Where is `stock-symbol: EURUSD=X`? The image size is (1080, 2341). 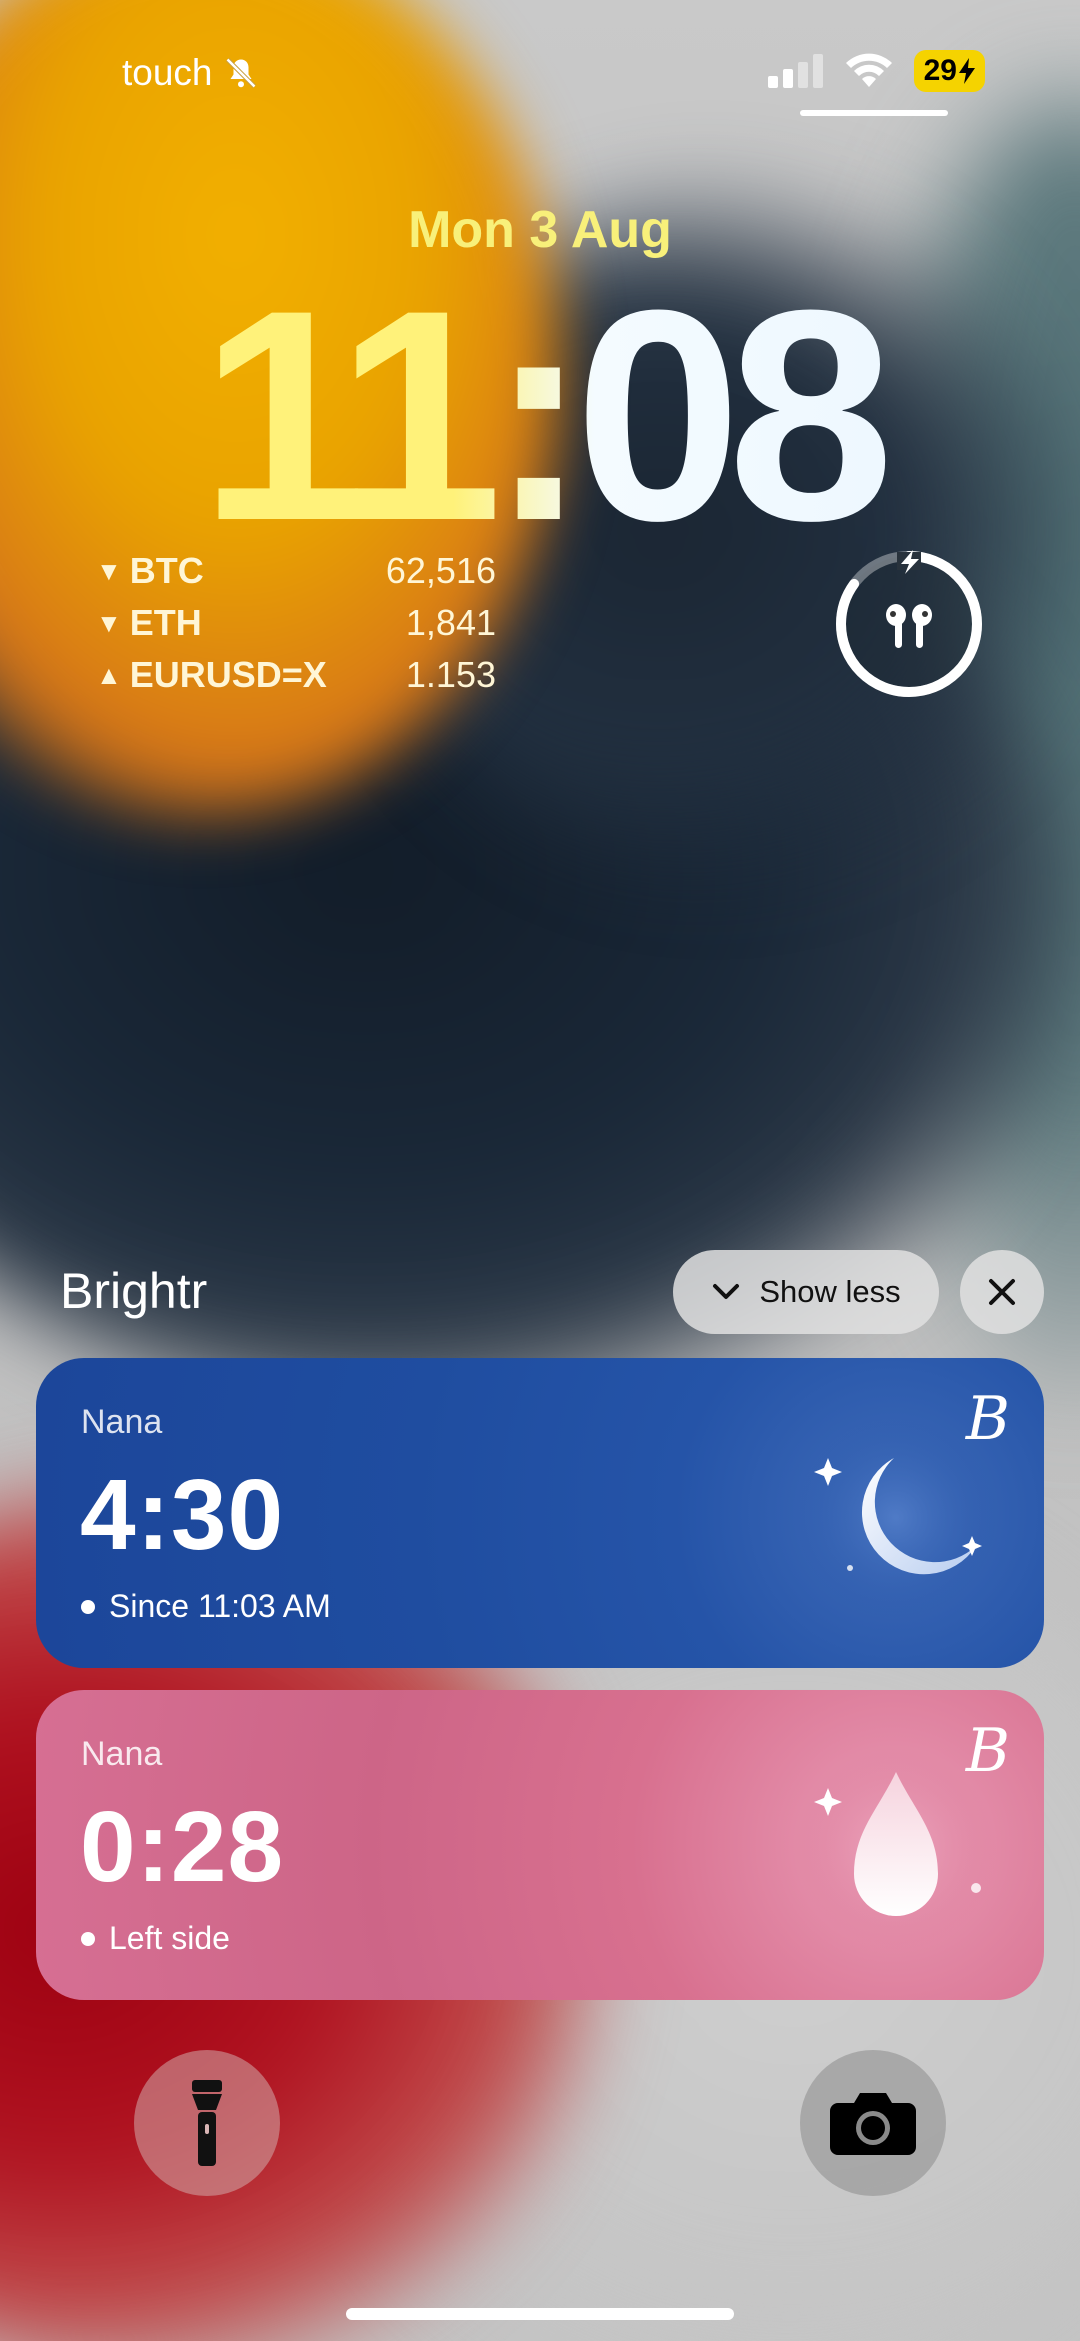 stock-symbol: EURUSD=X is located at coordinates (228, 674).